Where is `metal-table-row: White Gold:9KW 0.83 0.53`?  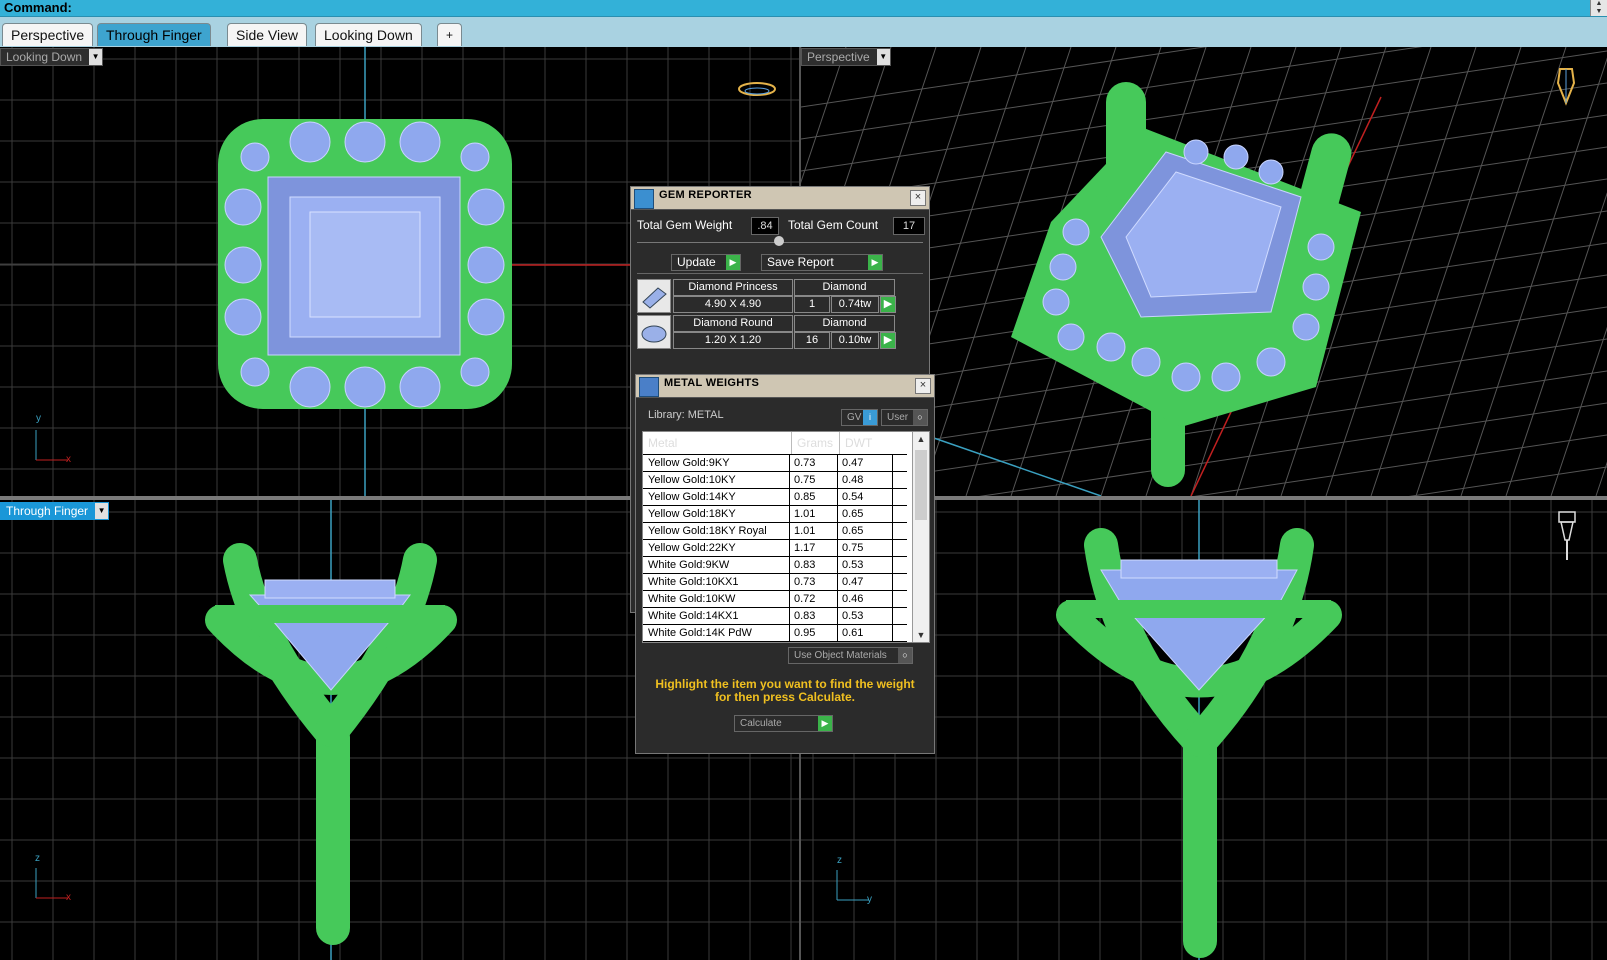 metal-table-row: White Gold:9KW 0.83 0.53 is located at coordinates (775, 565).